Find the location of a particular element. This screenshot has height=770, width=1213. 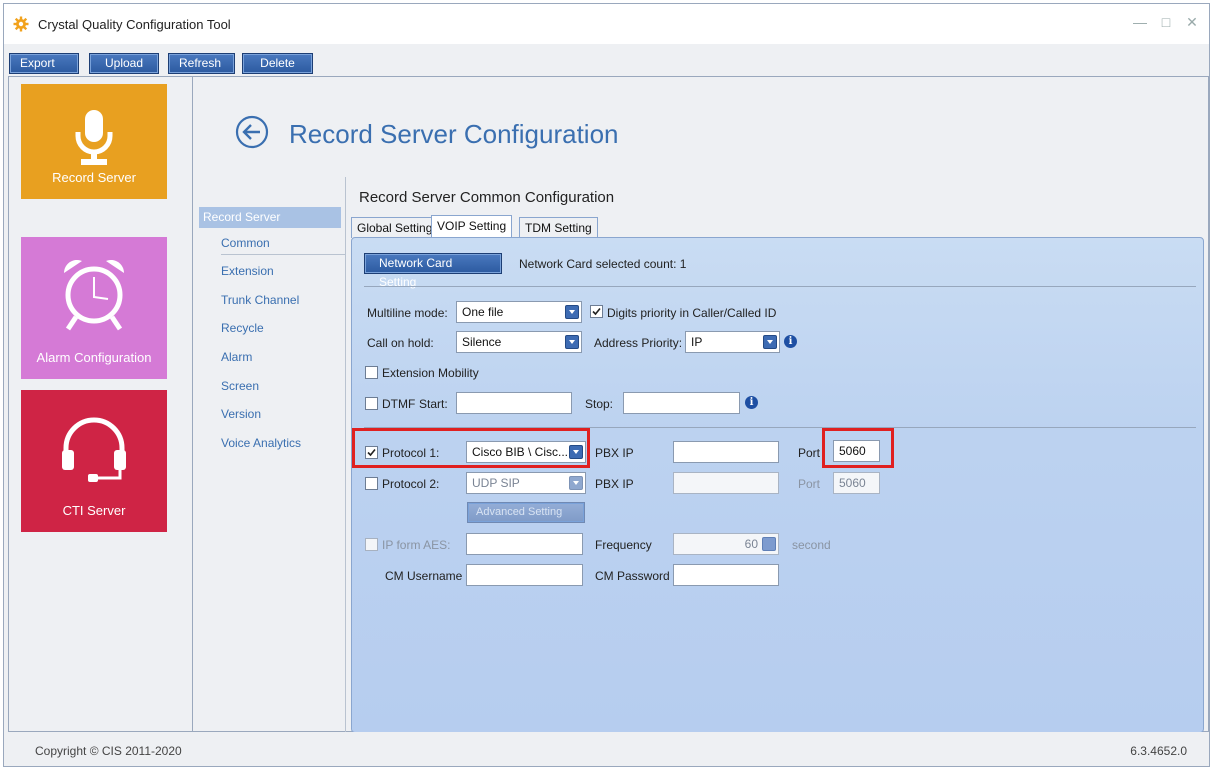

multiline-mode-value: One file is located at coordinates (483, 312).